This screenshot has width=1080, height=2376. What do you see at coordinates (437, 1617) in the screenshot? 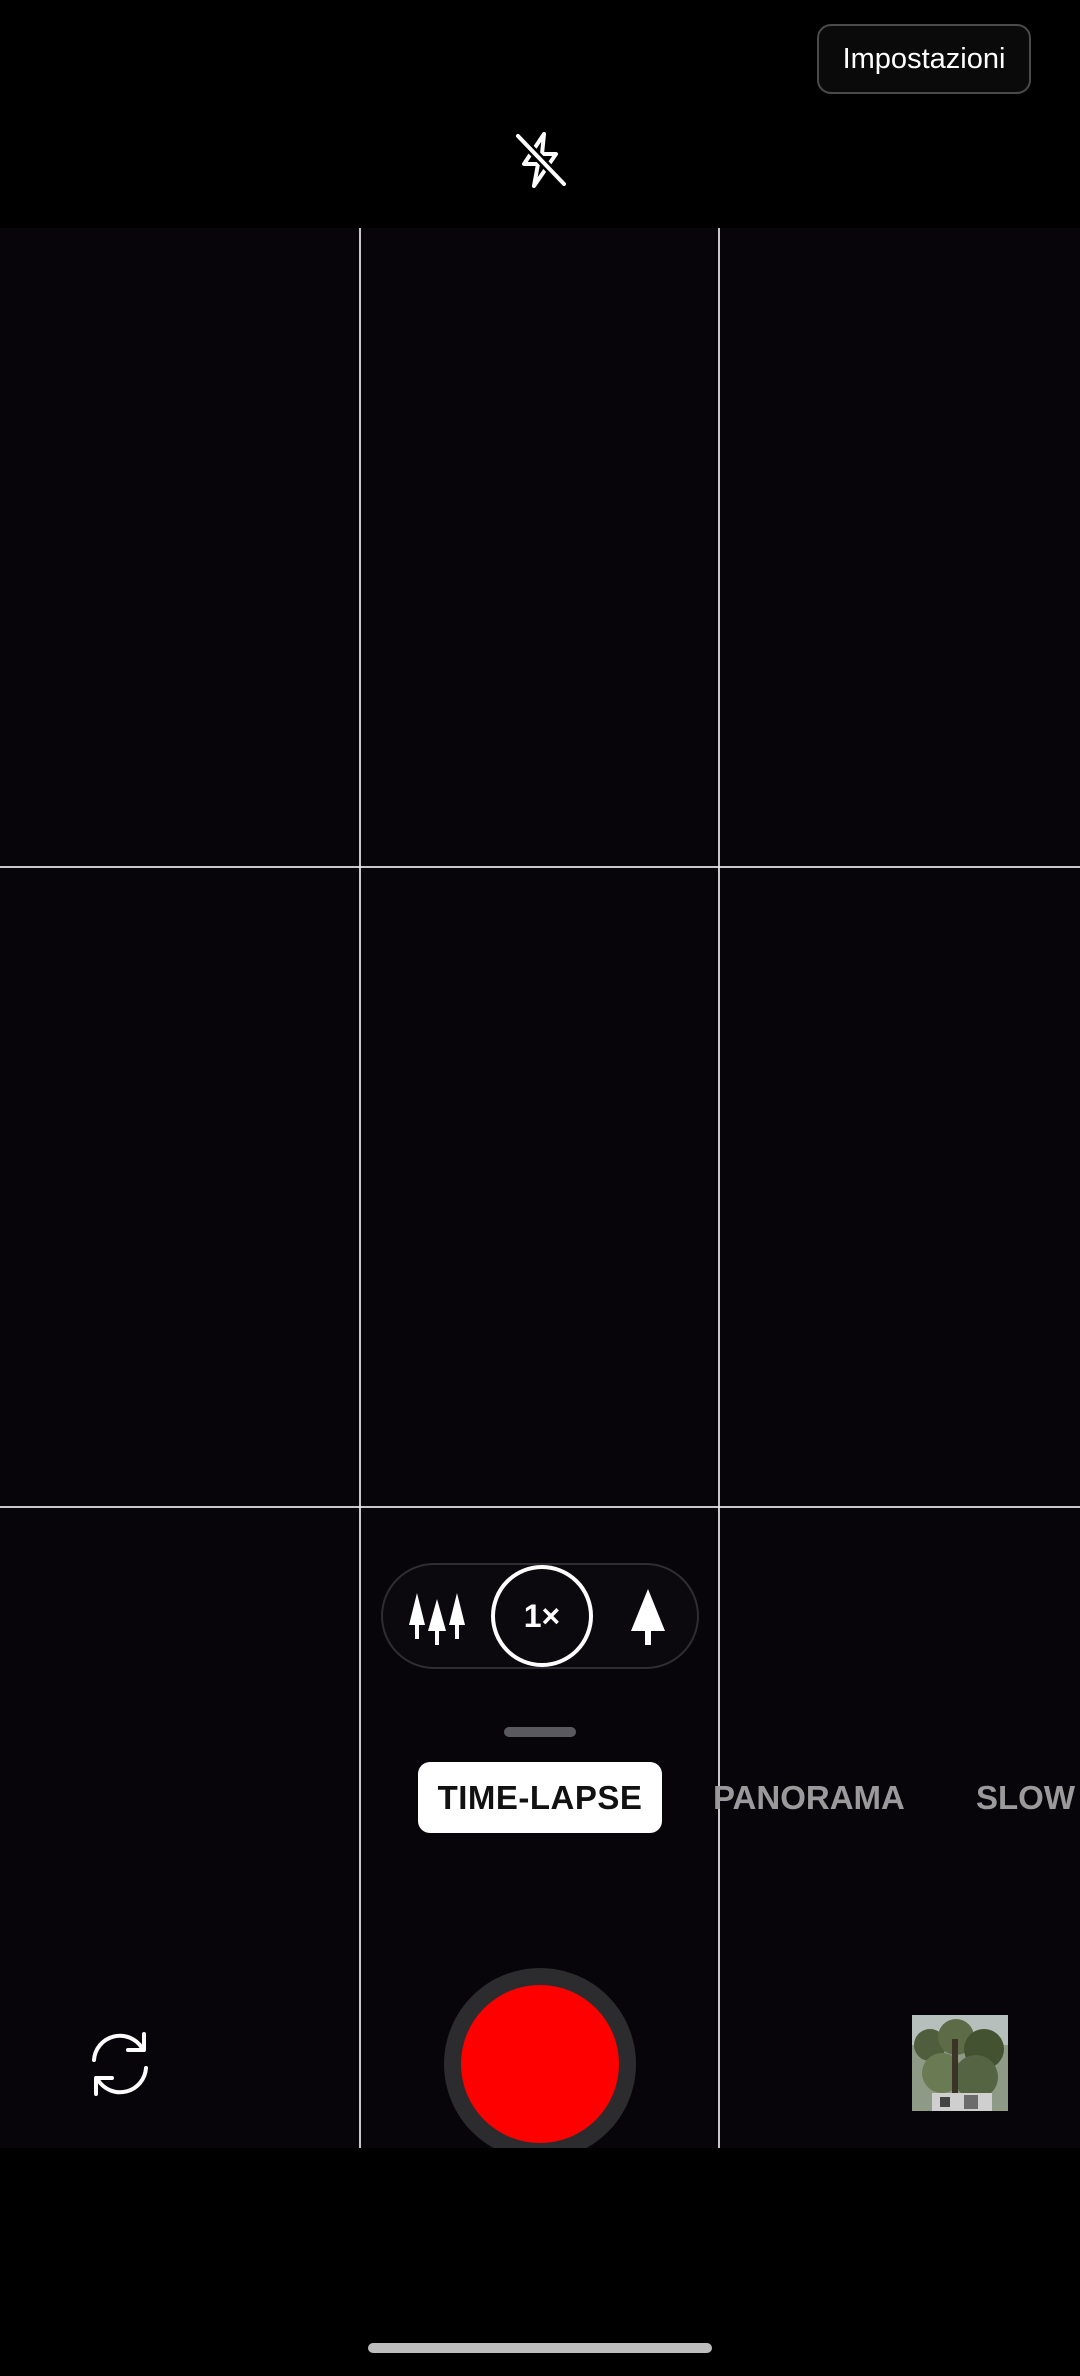
I see `trees-wide-icon` at bounding box center [437, 1617].